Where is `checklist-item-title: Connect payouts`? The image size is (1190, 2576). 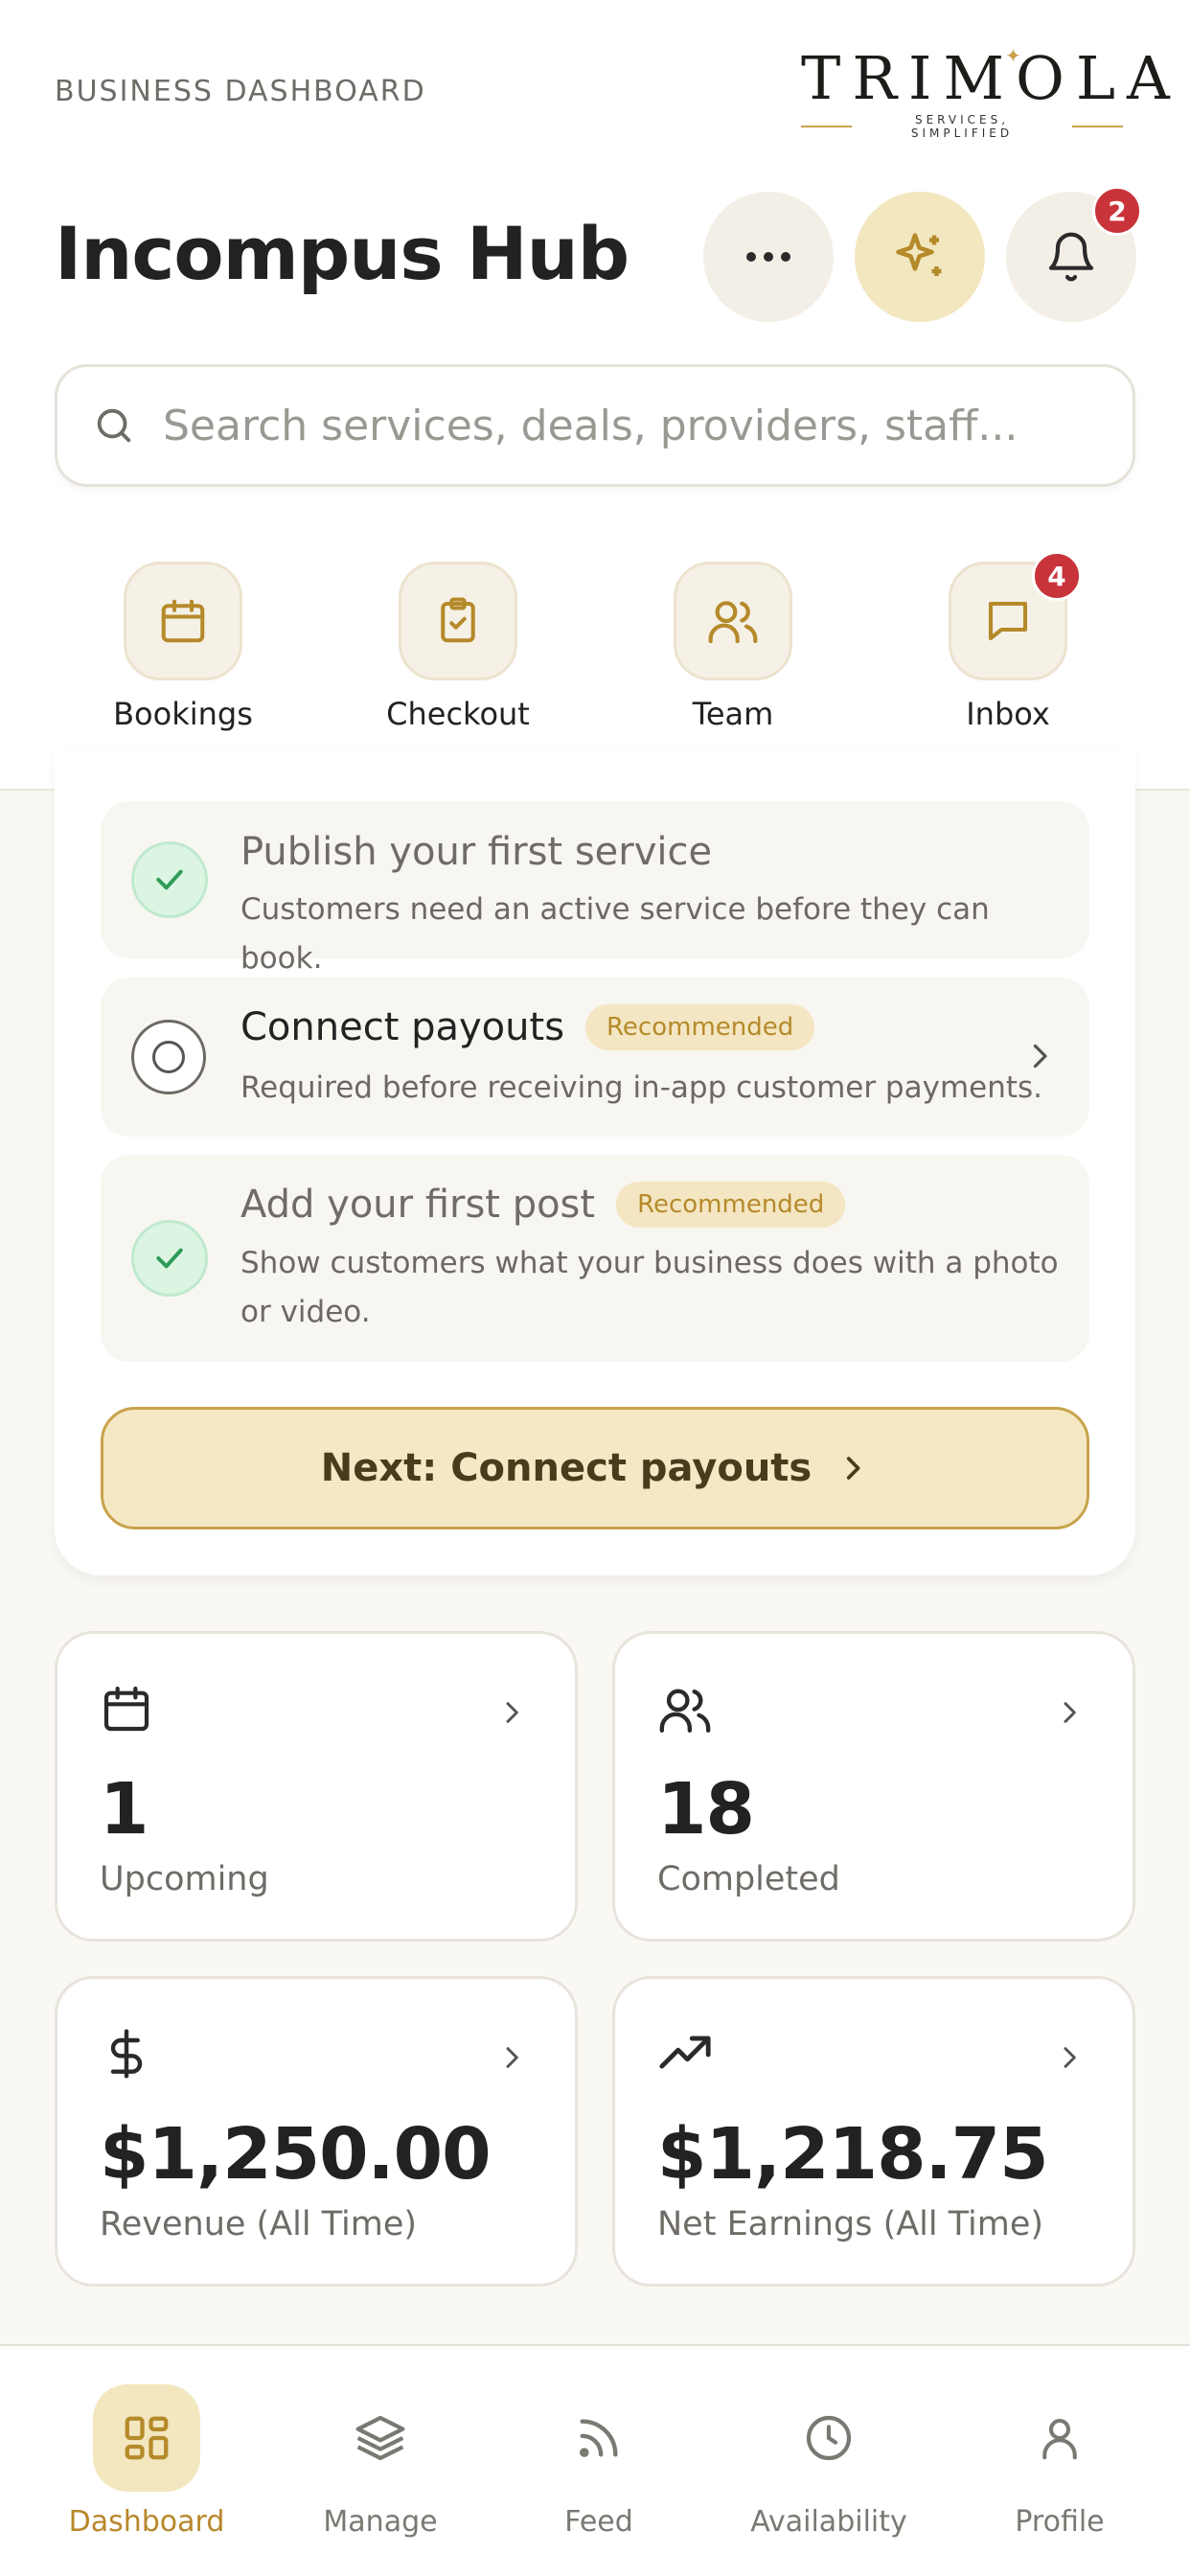
checklist-item-title: Connect payouts is located at coordinates (403, 1027).